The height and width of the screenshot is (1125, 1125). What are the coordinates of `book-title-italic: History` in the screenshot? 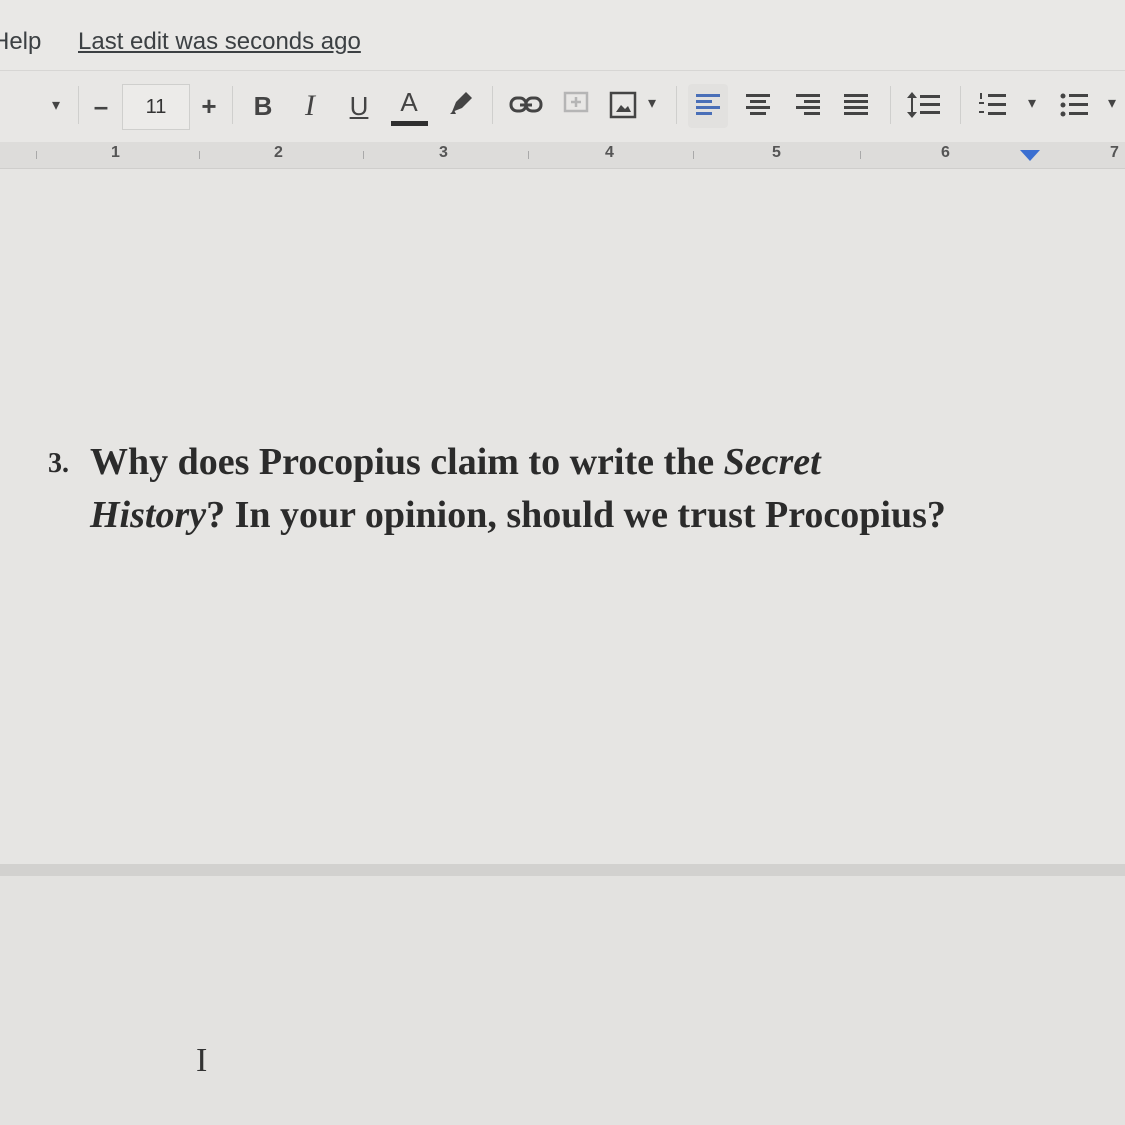 It's located at (148, 515).